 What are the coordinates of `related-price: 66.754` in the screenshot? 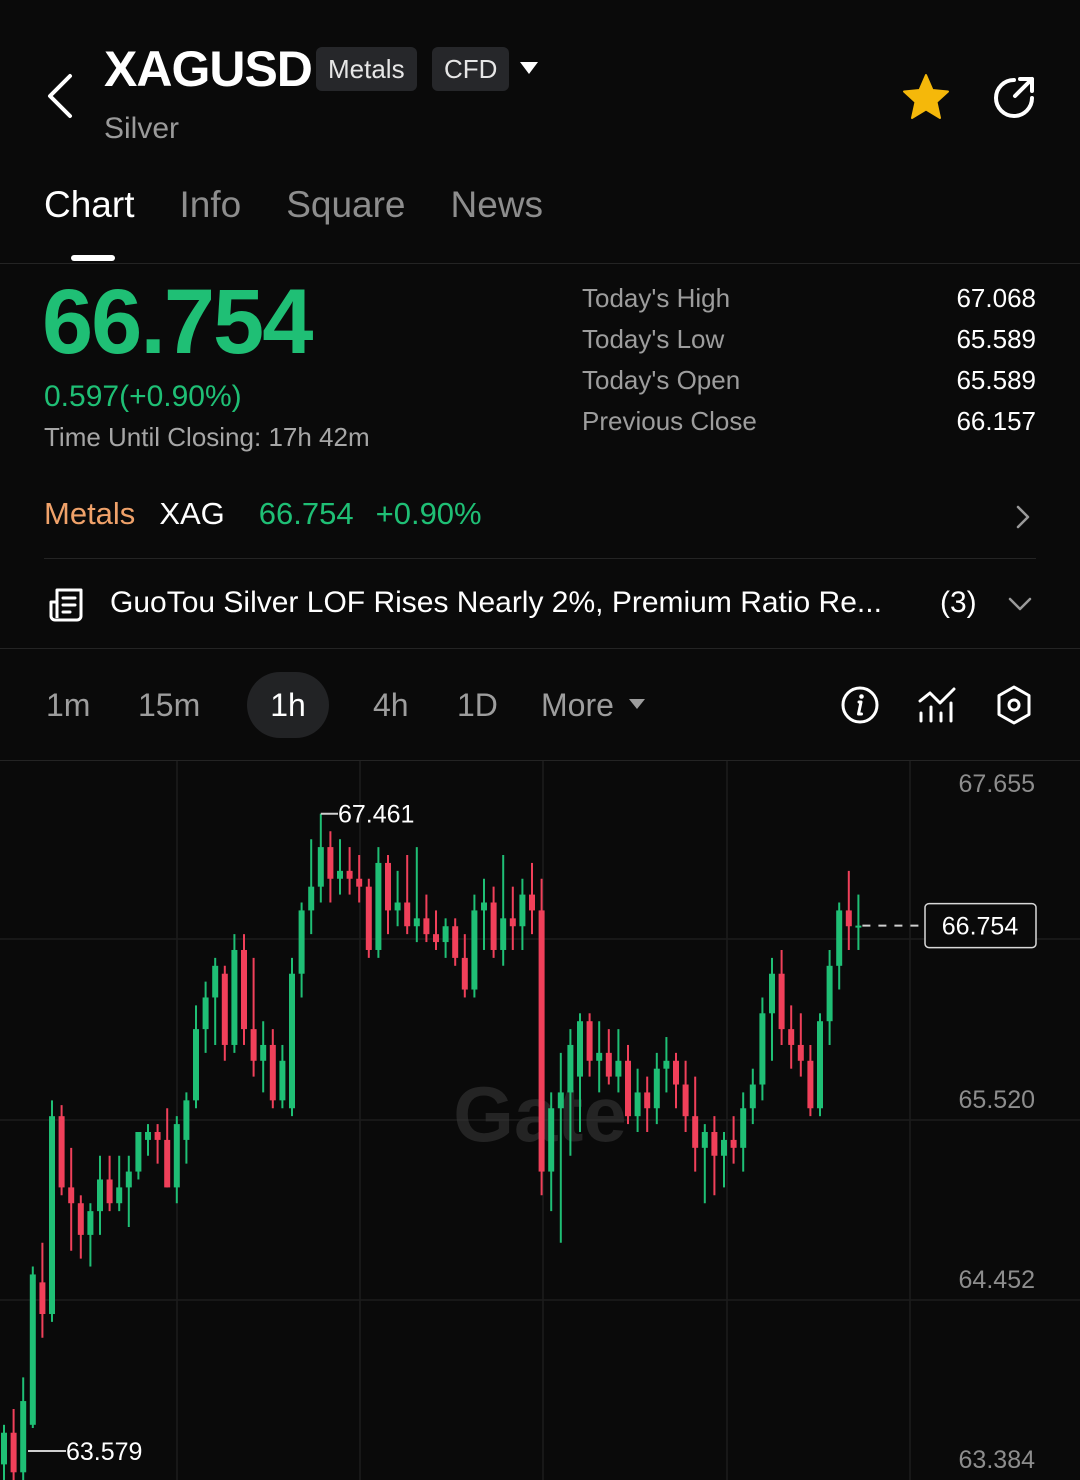 It's located at (306, 513).